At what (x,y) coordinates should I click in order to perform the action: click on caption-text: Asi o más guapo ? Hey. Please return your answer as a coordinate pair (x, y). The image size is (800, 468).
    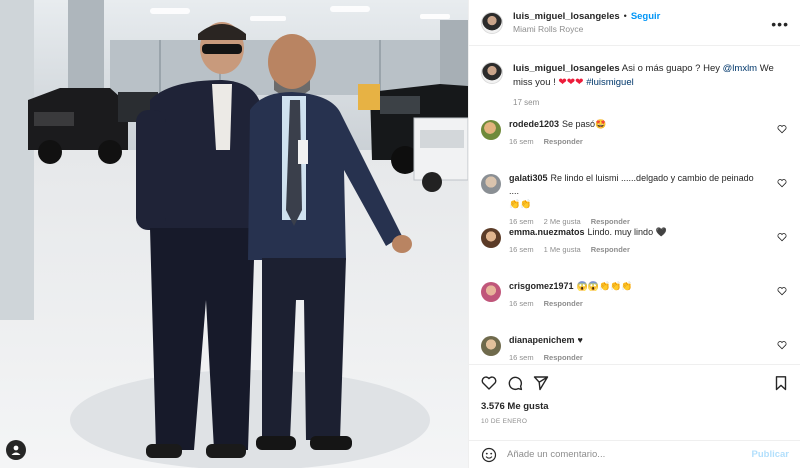
    Looking at the image, I should click on (671, 68).